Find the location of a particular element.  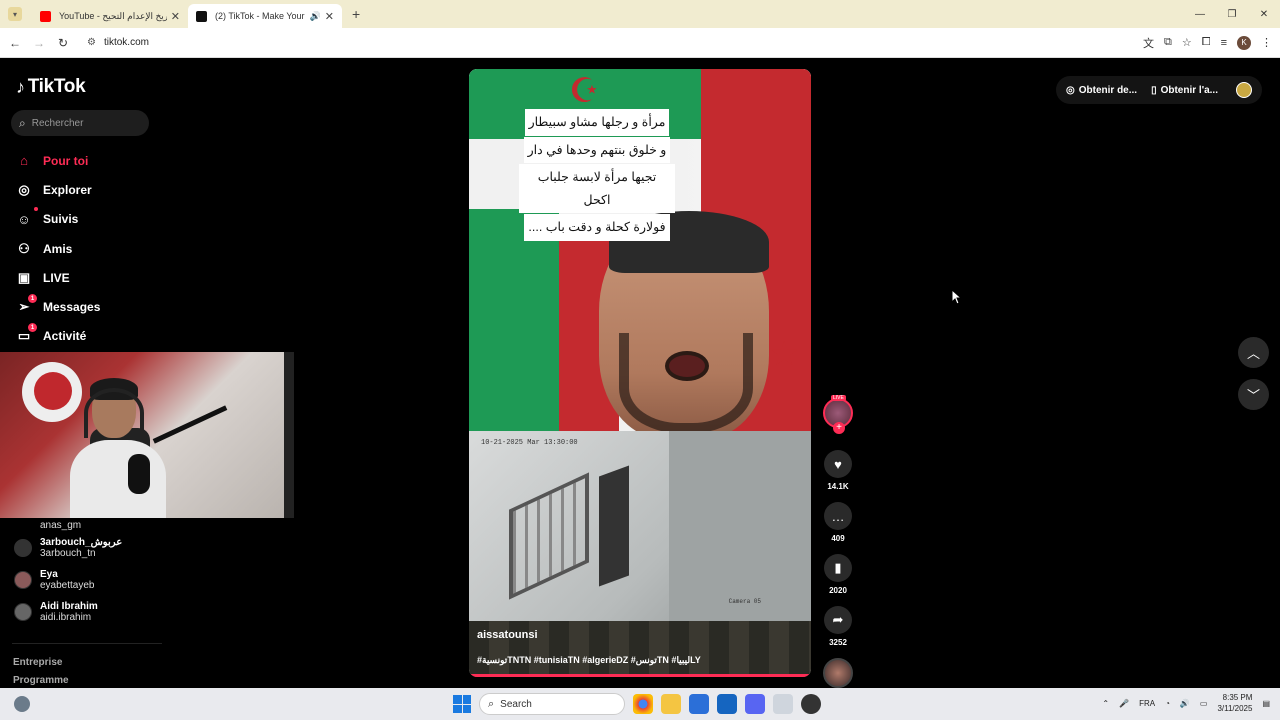

video-username: aissatounsi is located at coordinates (507, 635).